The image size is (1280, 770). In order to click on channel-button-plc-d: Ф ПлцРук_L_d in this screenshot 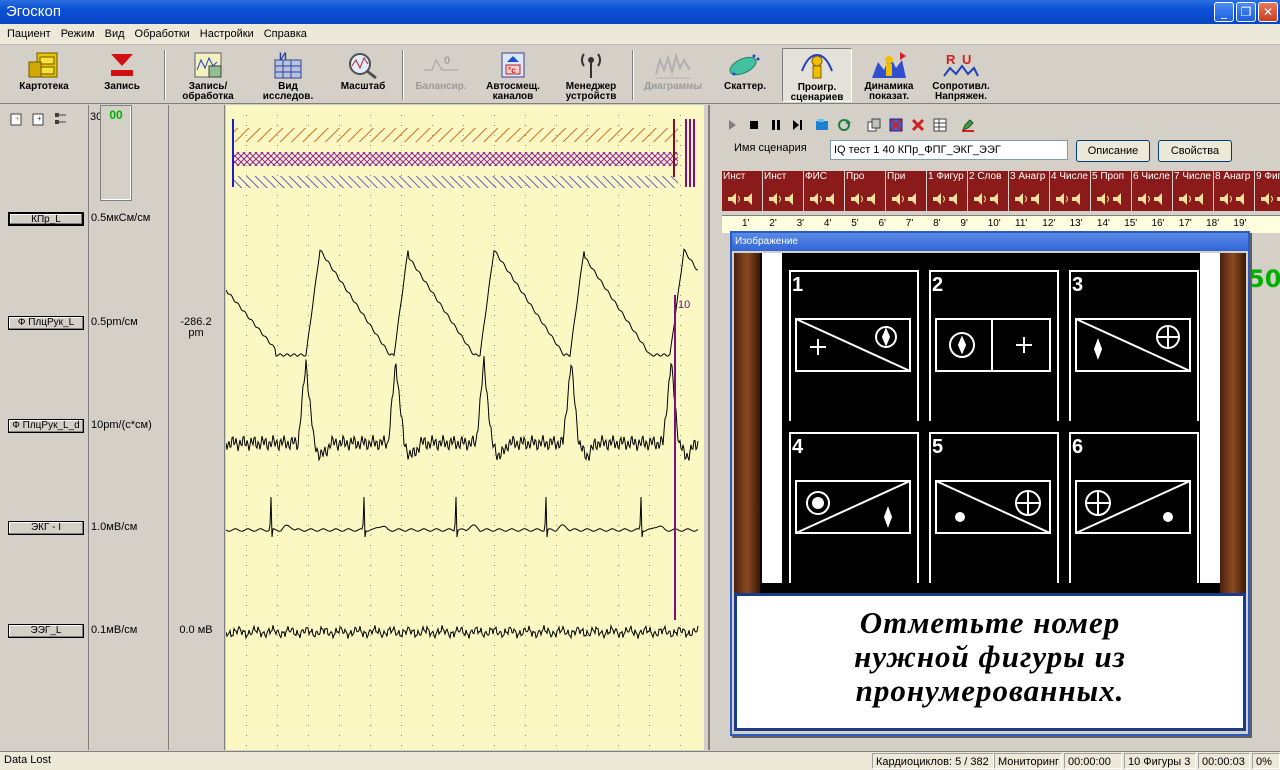, I will do `click(46, 426)`.